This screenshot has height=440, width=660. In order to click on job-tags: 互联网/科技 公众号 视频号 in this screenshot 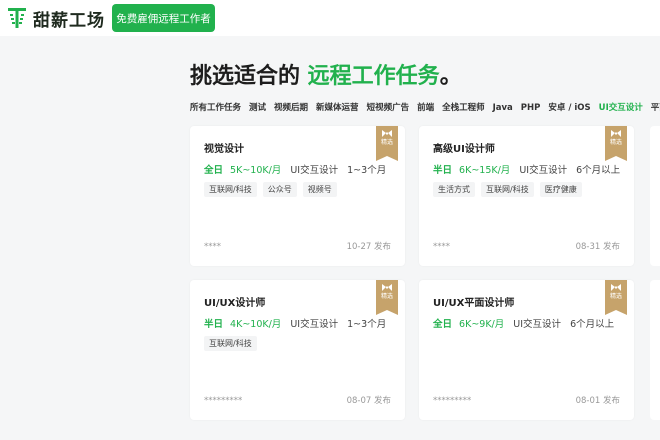, I will do `click(273, 189)`.